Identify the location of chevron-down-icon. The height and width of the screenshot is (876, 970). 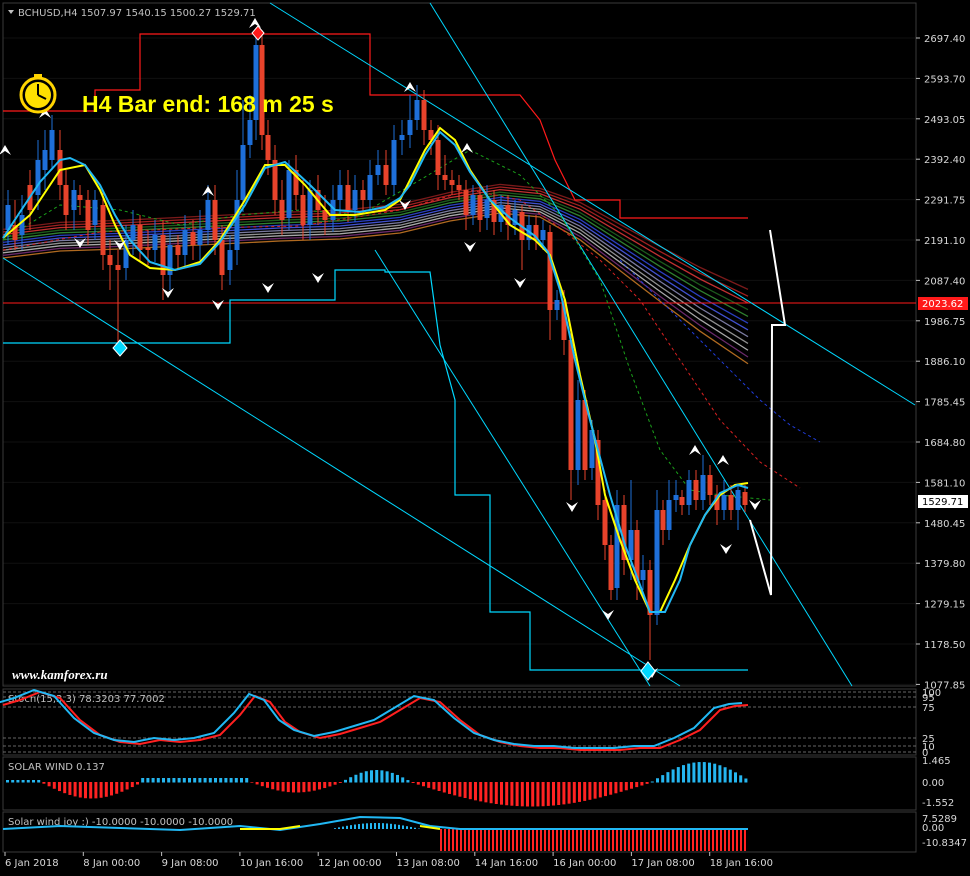
(11, 12).